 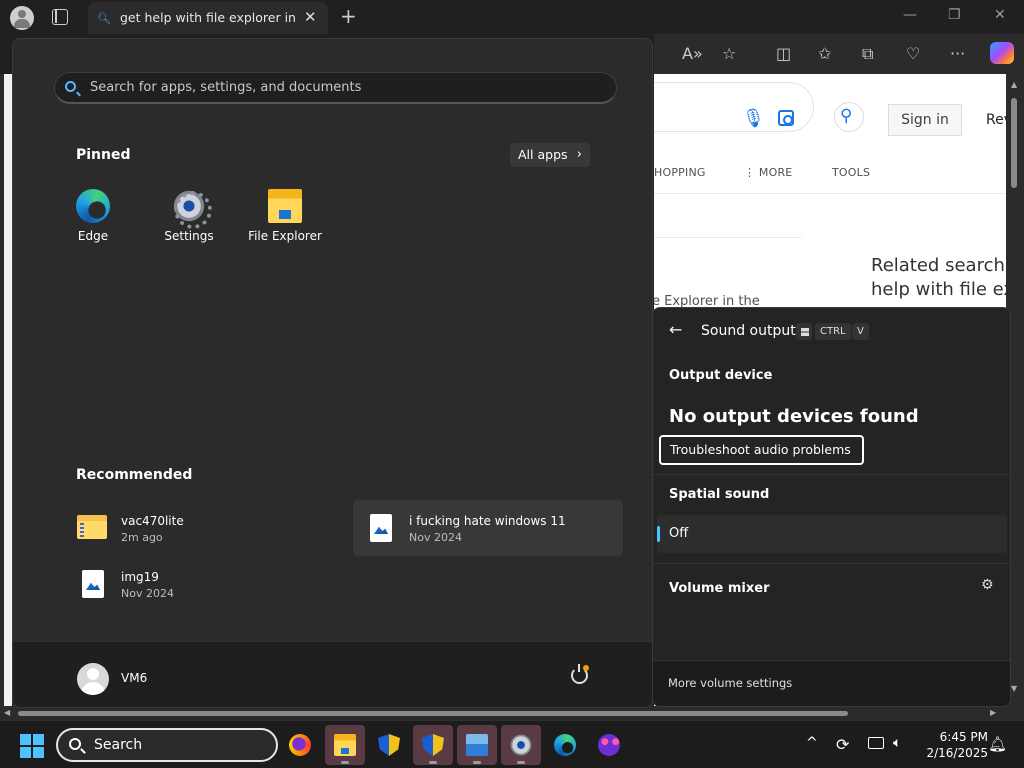 What do you see at coordinates (93, 236) in the screenshot?
I see `pinned-app-label: Edge` at bounding box center [93, 236].